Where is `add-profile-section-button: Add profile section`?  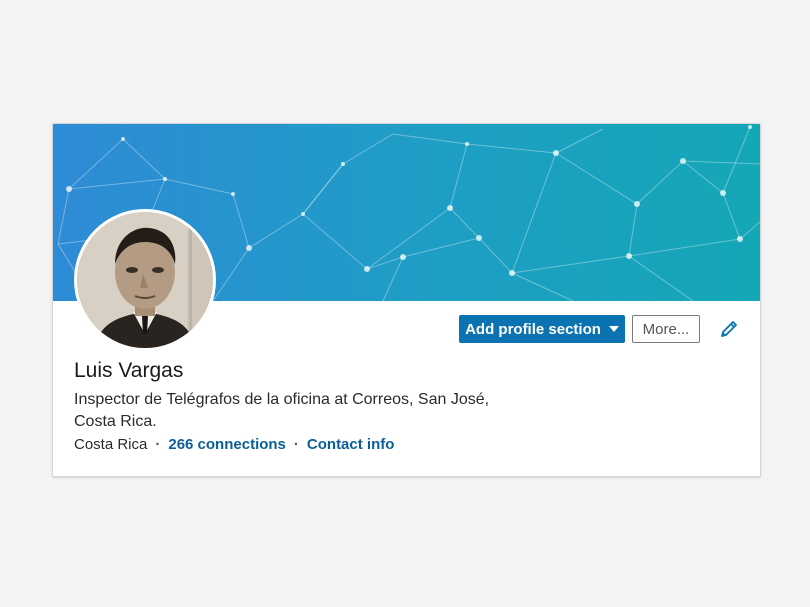 add-profile-section-button: Add profile section is located at coordinates (542, 329).